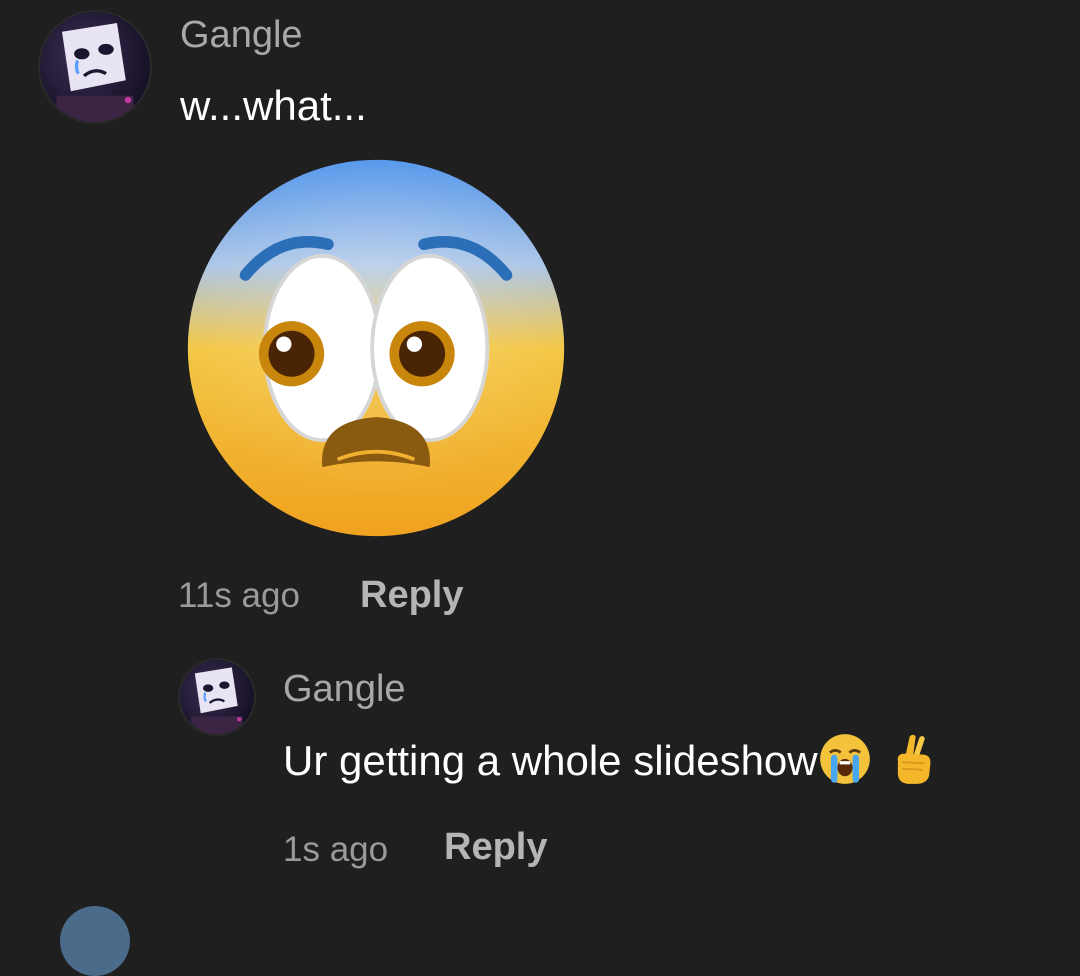  Describe the element at coordinates (376, 348) in the screenshot. I see `fearful-face-sticker` at that location.